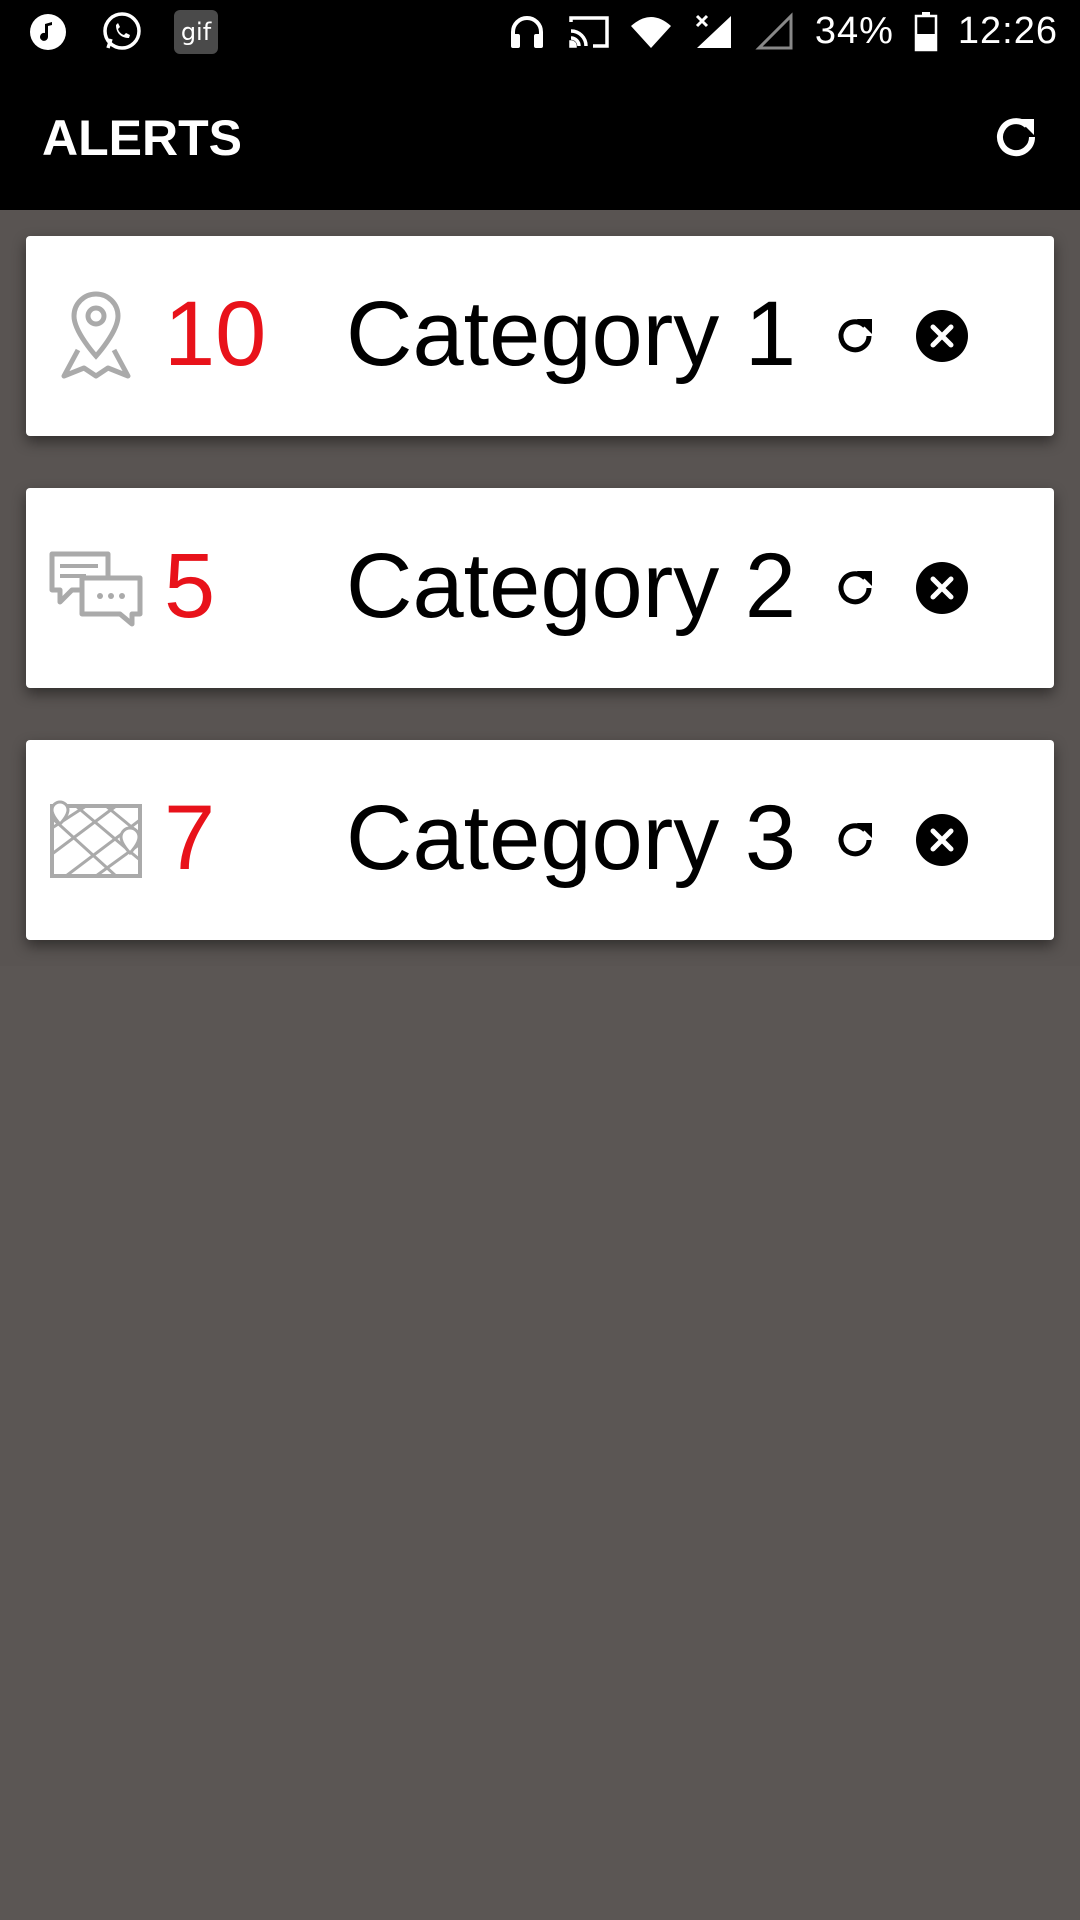 The height and width of the screenshot is (1920, 1080). I want to click on page-title: ALERTS, so click(142, 138).